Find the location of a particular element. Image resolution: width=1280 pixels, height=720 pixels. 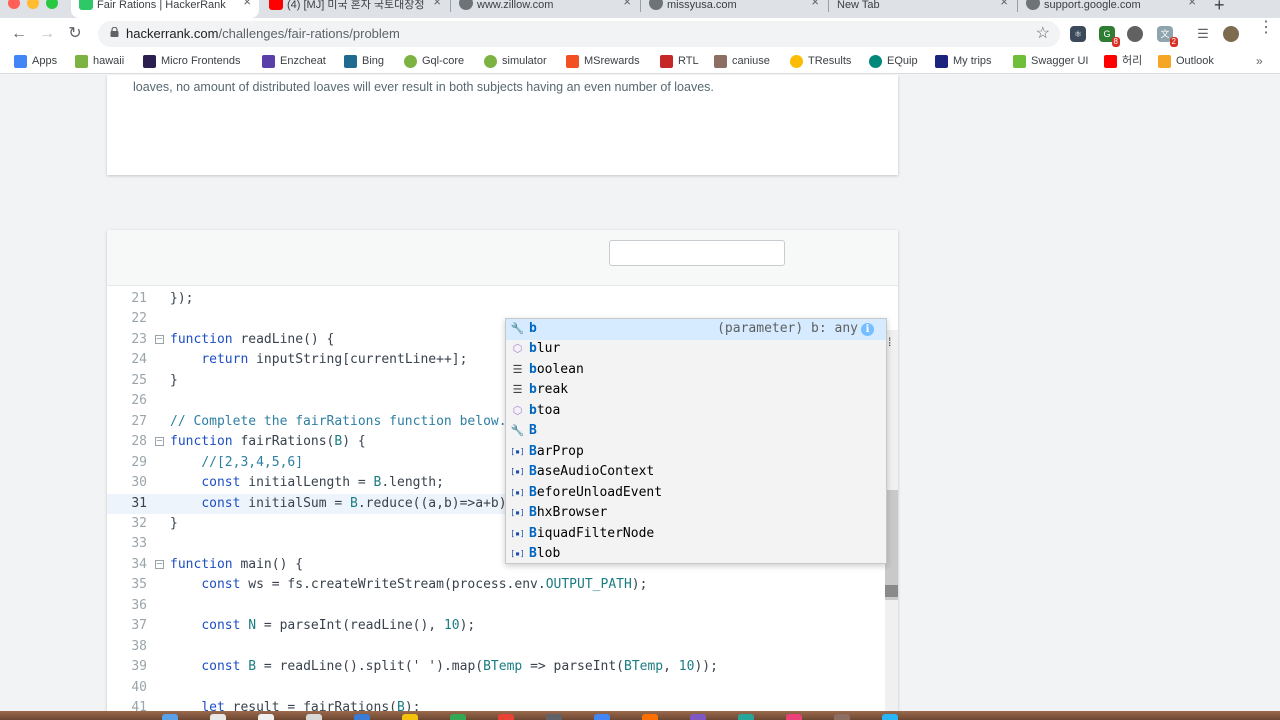

translate-extension-icon: 文2 is located at coordinates (1167, 36).